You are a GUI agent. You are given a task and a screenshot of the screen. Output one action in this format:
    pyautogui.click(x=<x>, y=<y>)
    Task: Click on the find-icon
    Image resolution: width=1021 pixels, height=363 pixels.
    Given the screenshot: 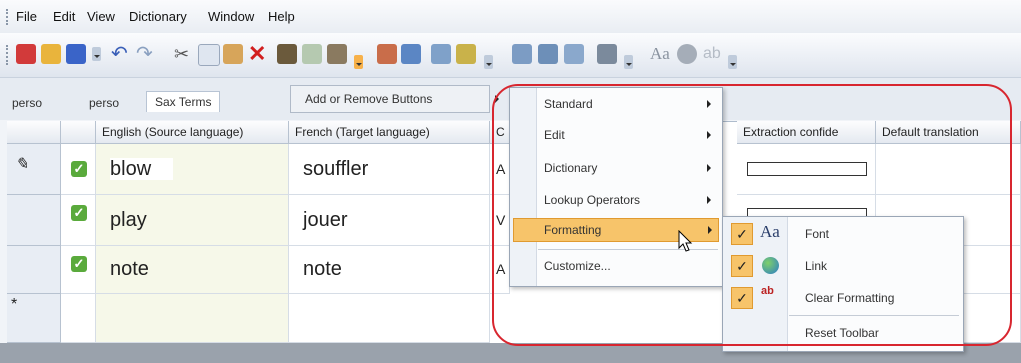 What is the action you would take?
    pyautogui.click(x=287, y=54)
    